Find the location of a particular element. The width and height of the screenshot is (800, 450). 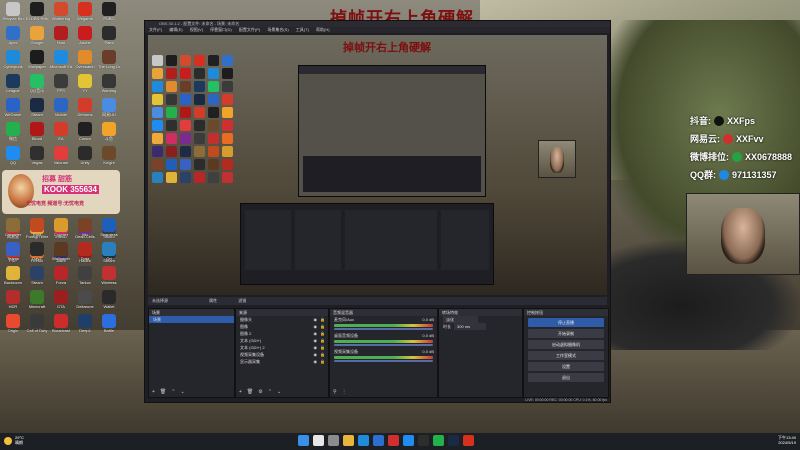

desktop-icon: Overwatch is located at coordinates (85, 63).